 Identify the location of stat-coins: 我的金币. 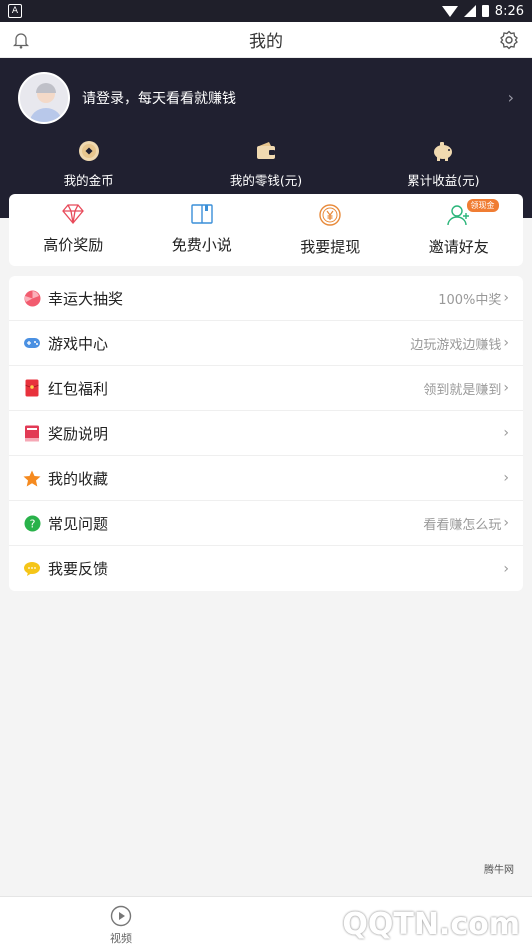
(88, 164).